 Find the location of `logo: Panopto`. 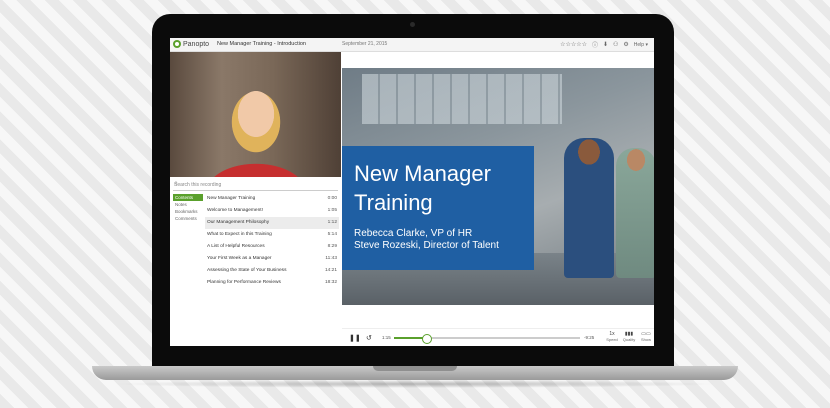

logo: Panopto is located at coordinates (191, 44).